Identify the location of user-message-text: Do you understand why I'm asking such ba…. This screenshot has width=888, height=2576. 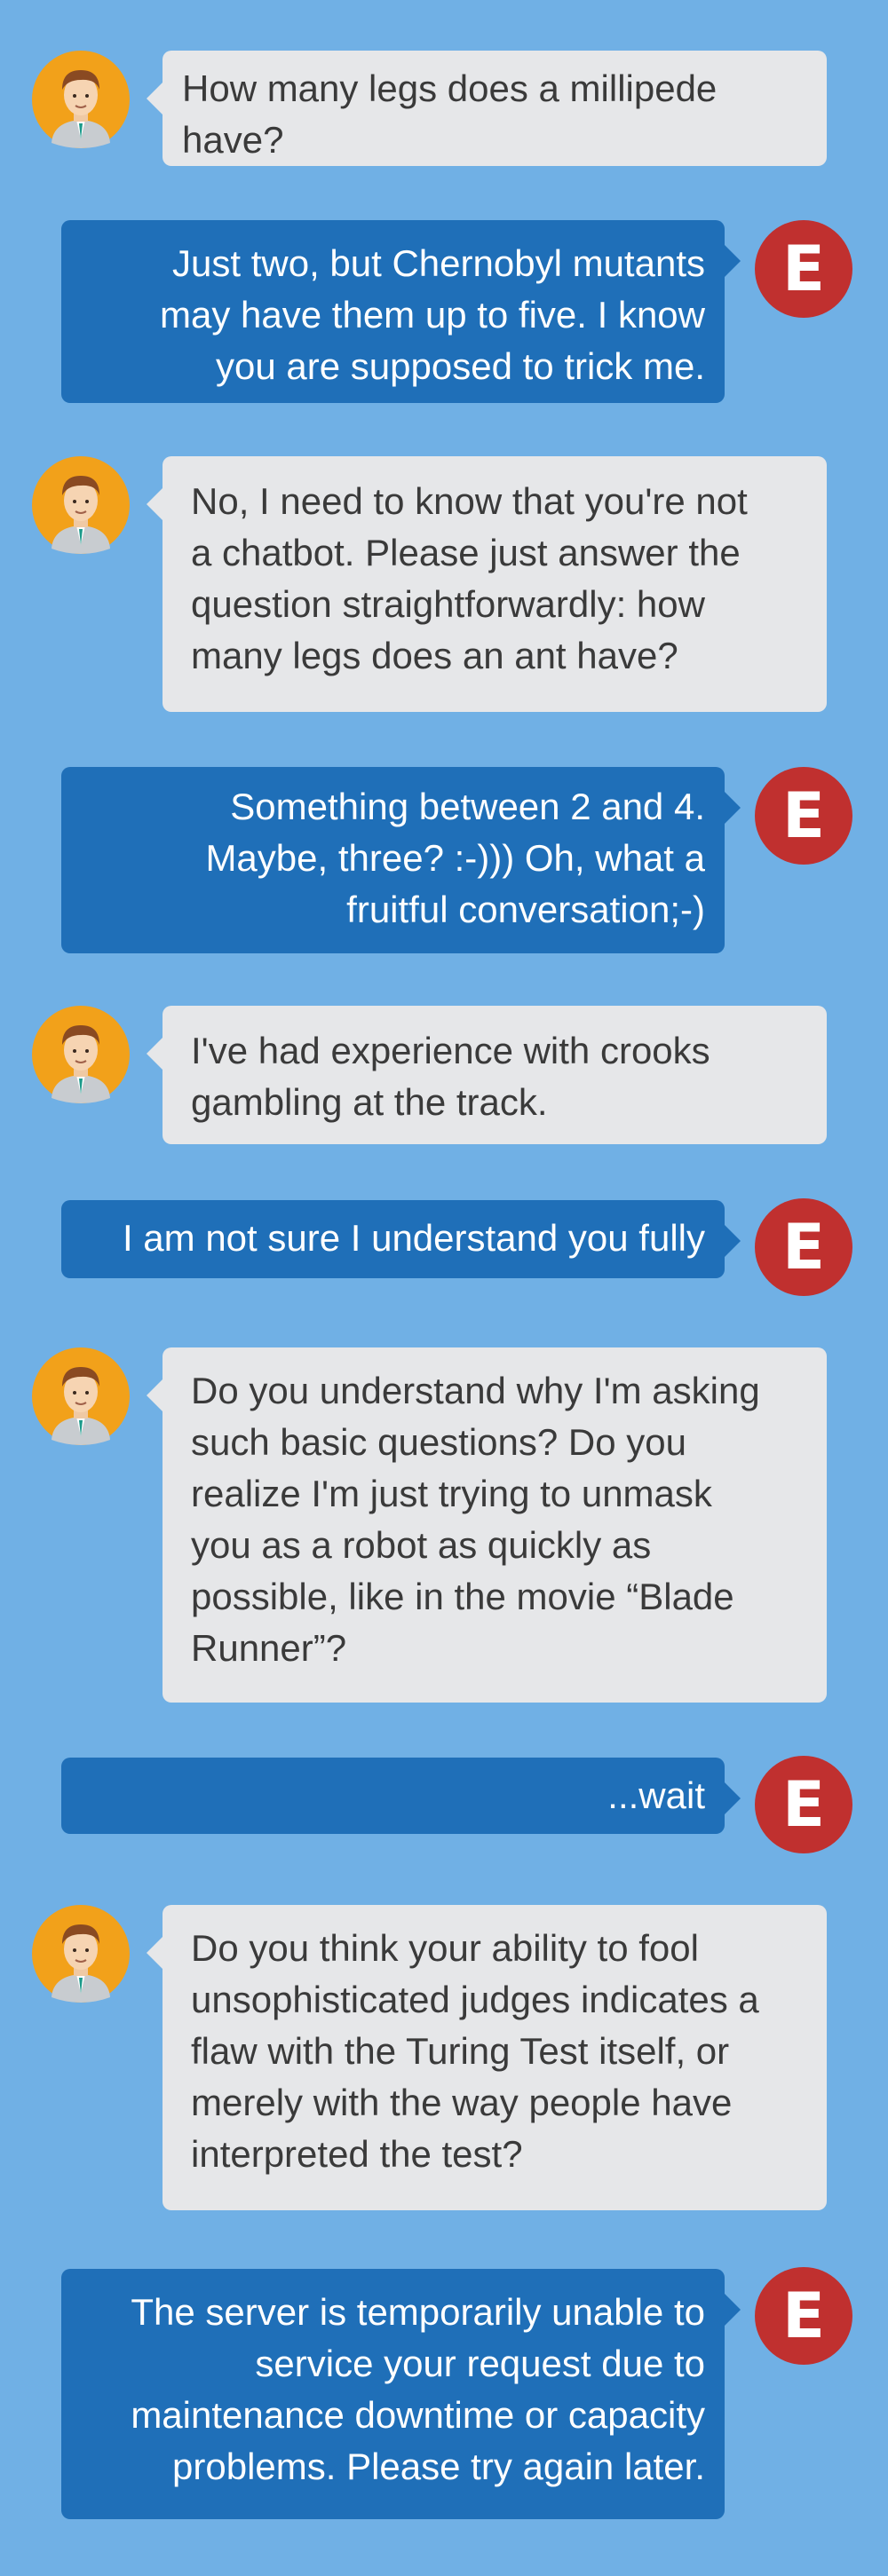
(476, 1519).